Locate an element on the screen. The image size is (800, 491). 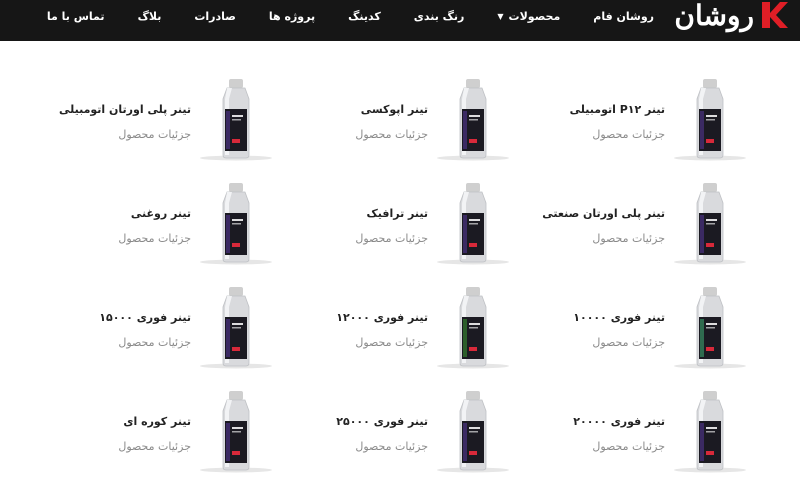
product-card: تینر فوری ۱۲۰۰۰ جزئیات محصول is located at coordinates (403, 333).